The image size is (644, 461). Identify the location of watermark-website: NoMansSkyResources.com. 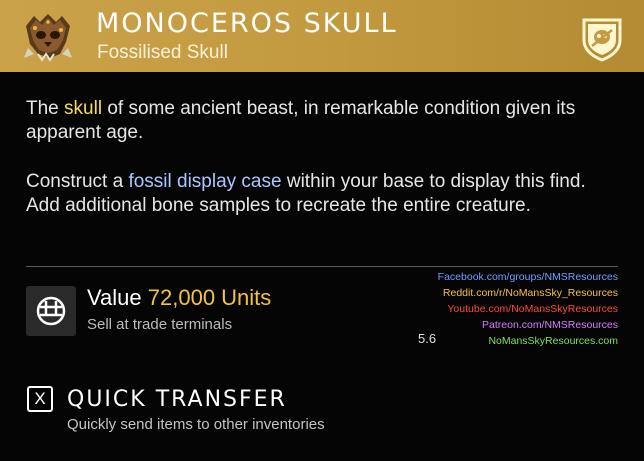
(553, 341).